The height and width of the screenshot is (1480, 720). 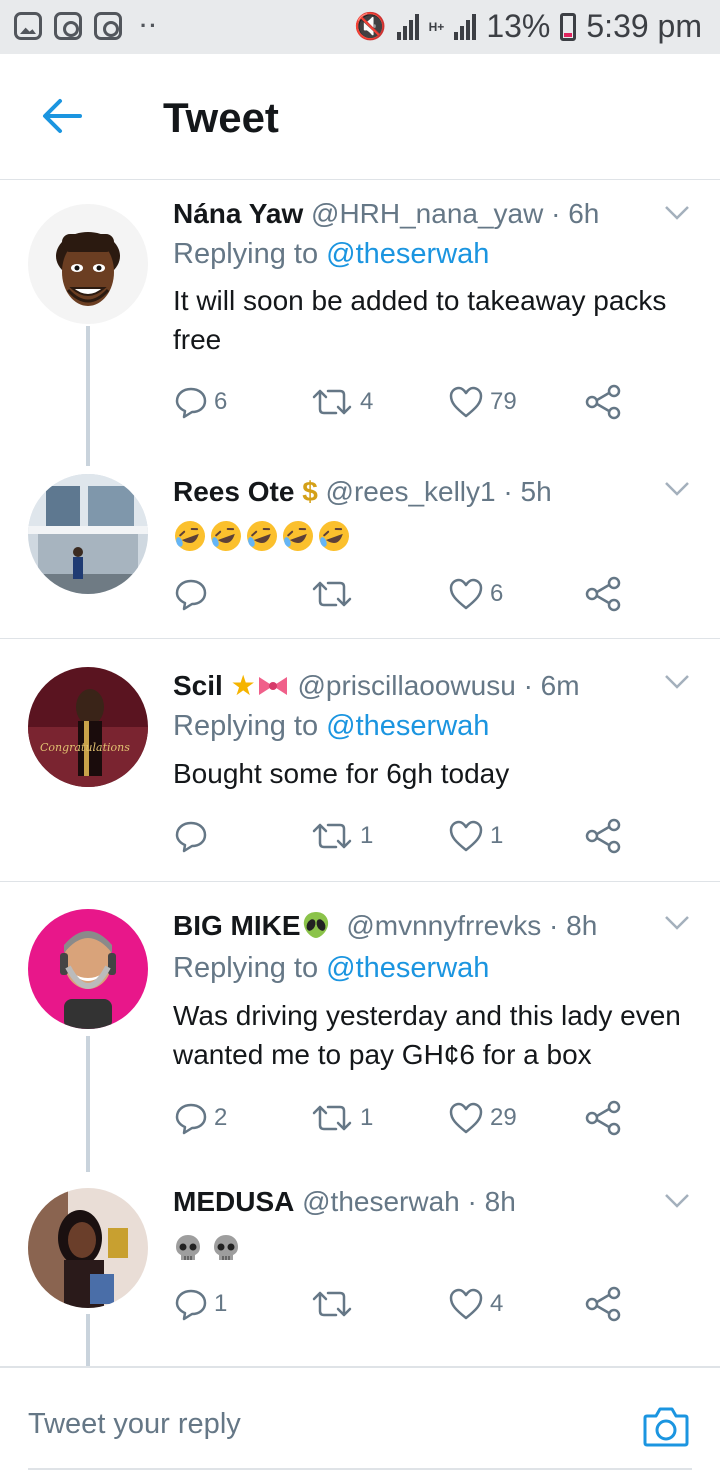 I want to click on display-name: Scil, so click(x=198, y=685).